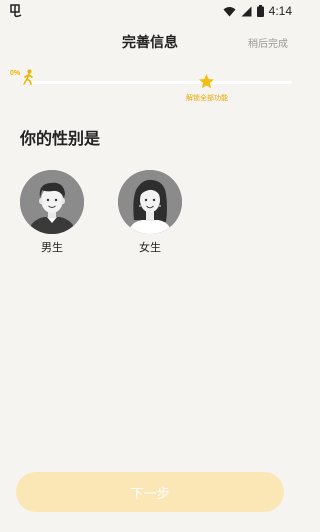 This screenshot has width=320, height=532. Describe the element at coordinates (206, 81) in the screenshot. I see `star-icon` at that location.